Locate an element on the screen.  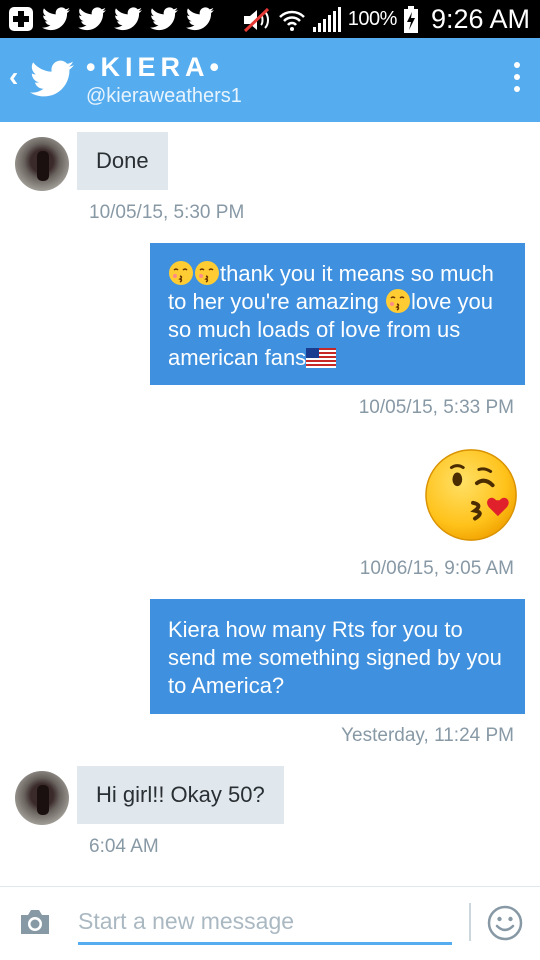
status-bar: 100% 9:26 AM is located at coordinates (270, 19).